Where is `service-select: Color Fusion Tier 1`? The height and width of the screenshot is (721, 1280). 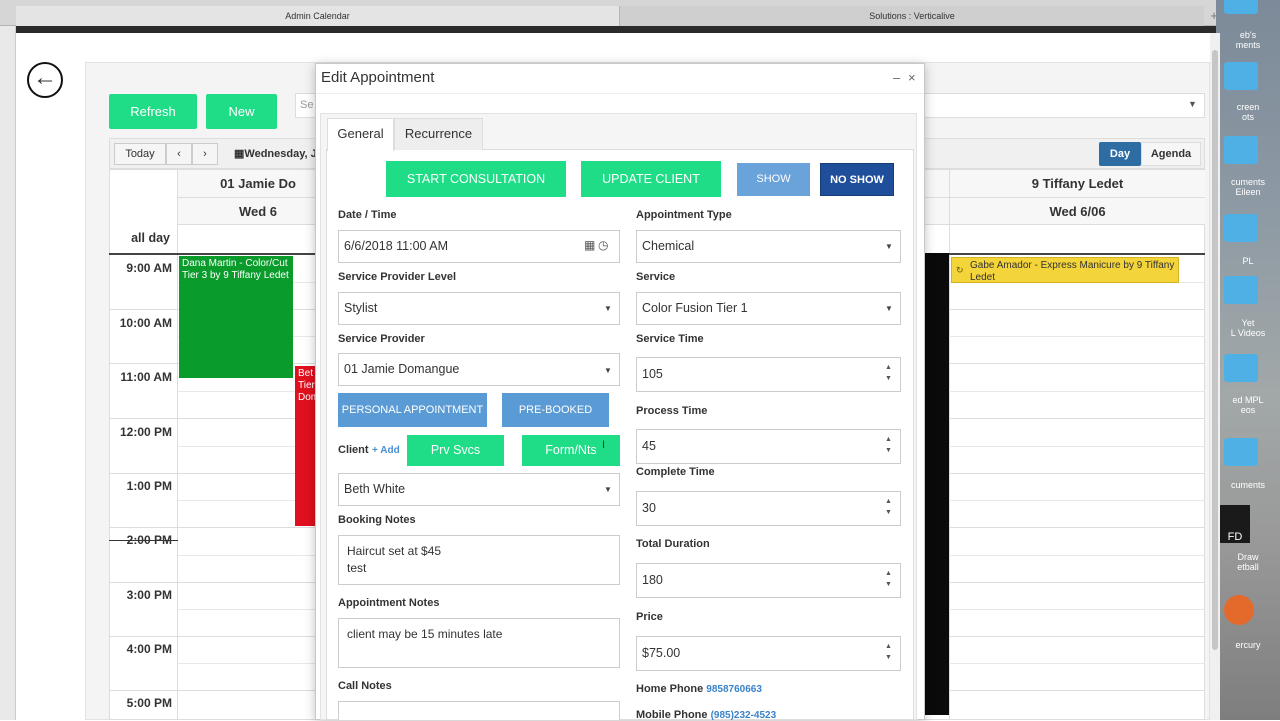
service-select: Color Fusion Tier 1 is located at coordinates (768, 308).